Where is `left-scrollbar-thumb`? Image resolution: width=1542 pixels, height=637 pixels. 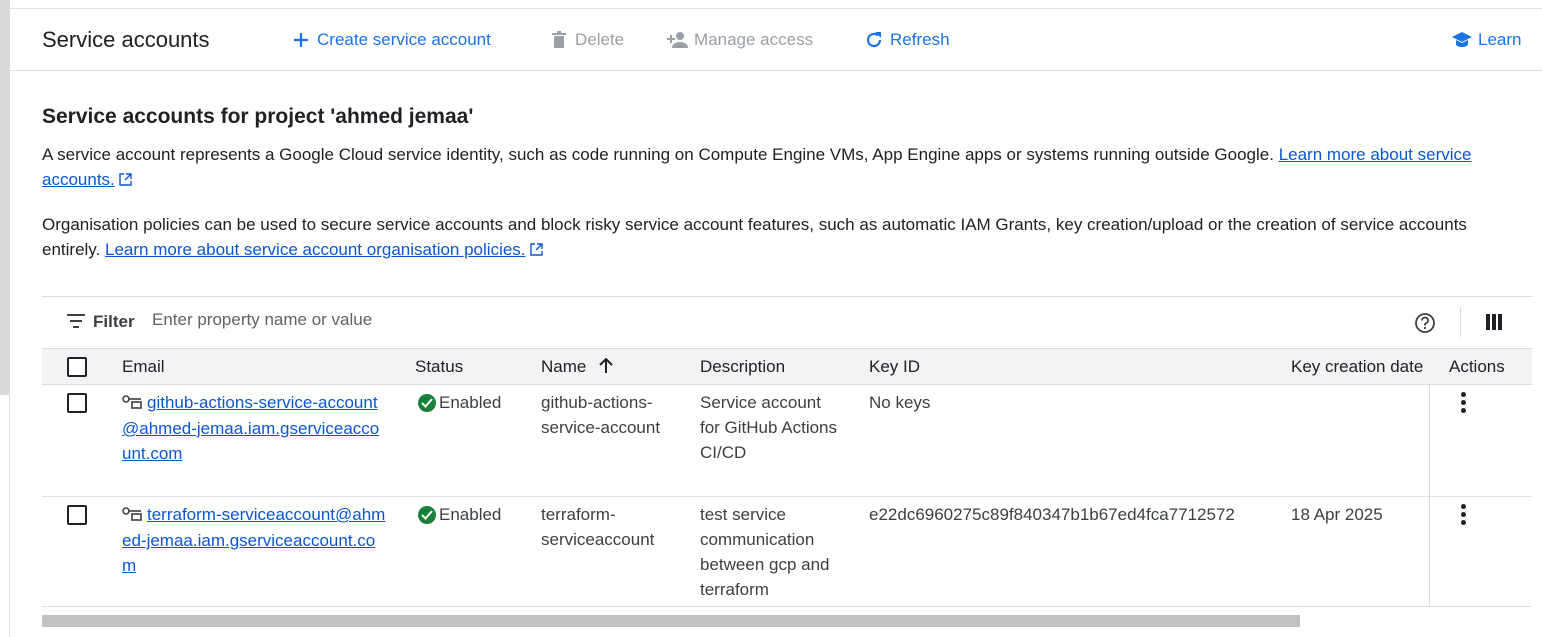 left-scrollbar-thumb is located at coordinates (5, 197).